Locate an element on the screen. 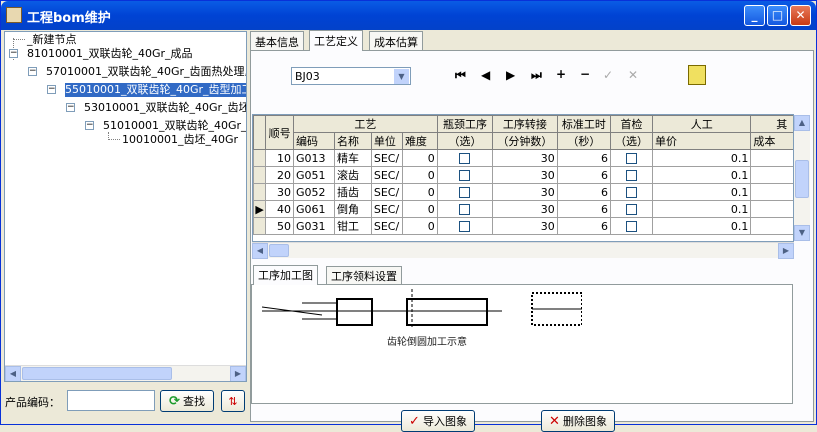 The width and height of the screenshot is (817, 432). chevron-down-icon: ▼ is located at coordinates (401, 76).